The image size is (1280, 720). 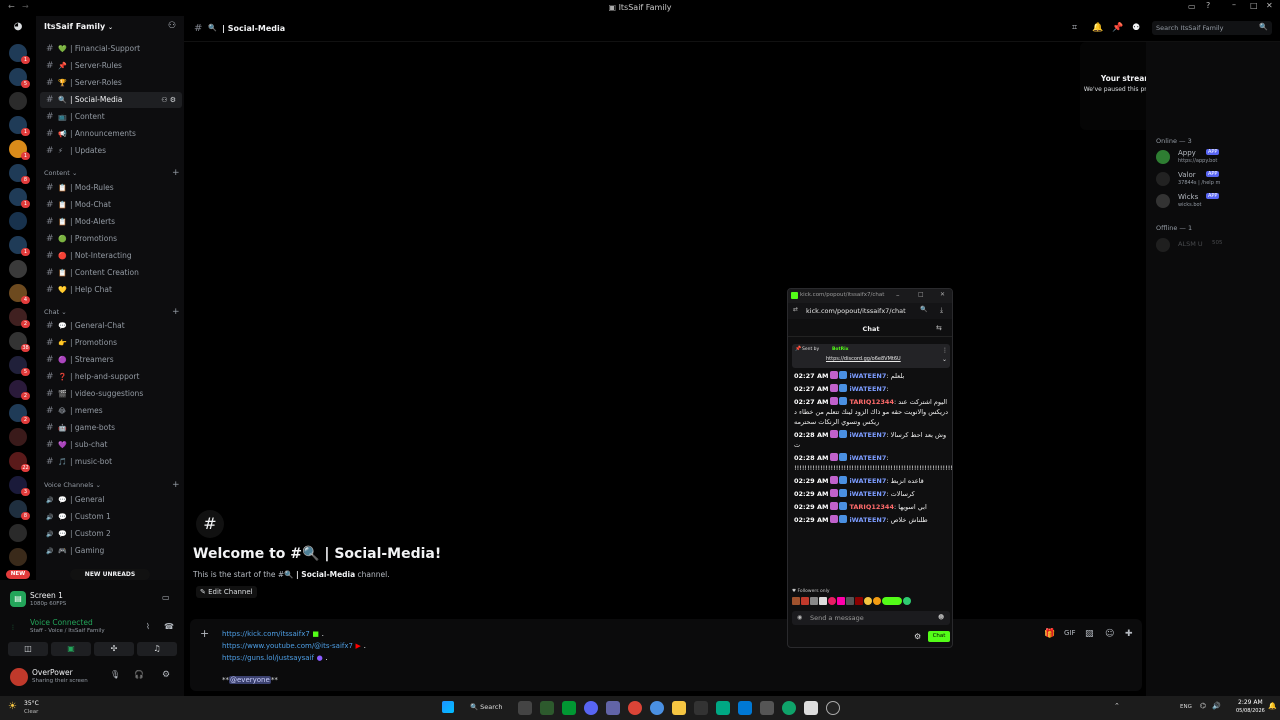 What do you see at coordinates (945, 350) in the screenshot?
I see `more-options-icon: ⋮` at bounding box center [945, 350].